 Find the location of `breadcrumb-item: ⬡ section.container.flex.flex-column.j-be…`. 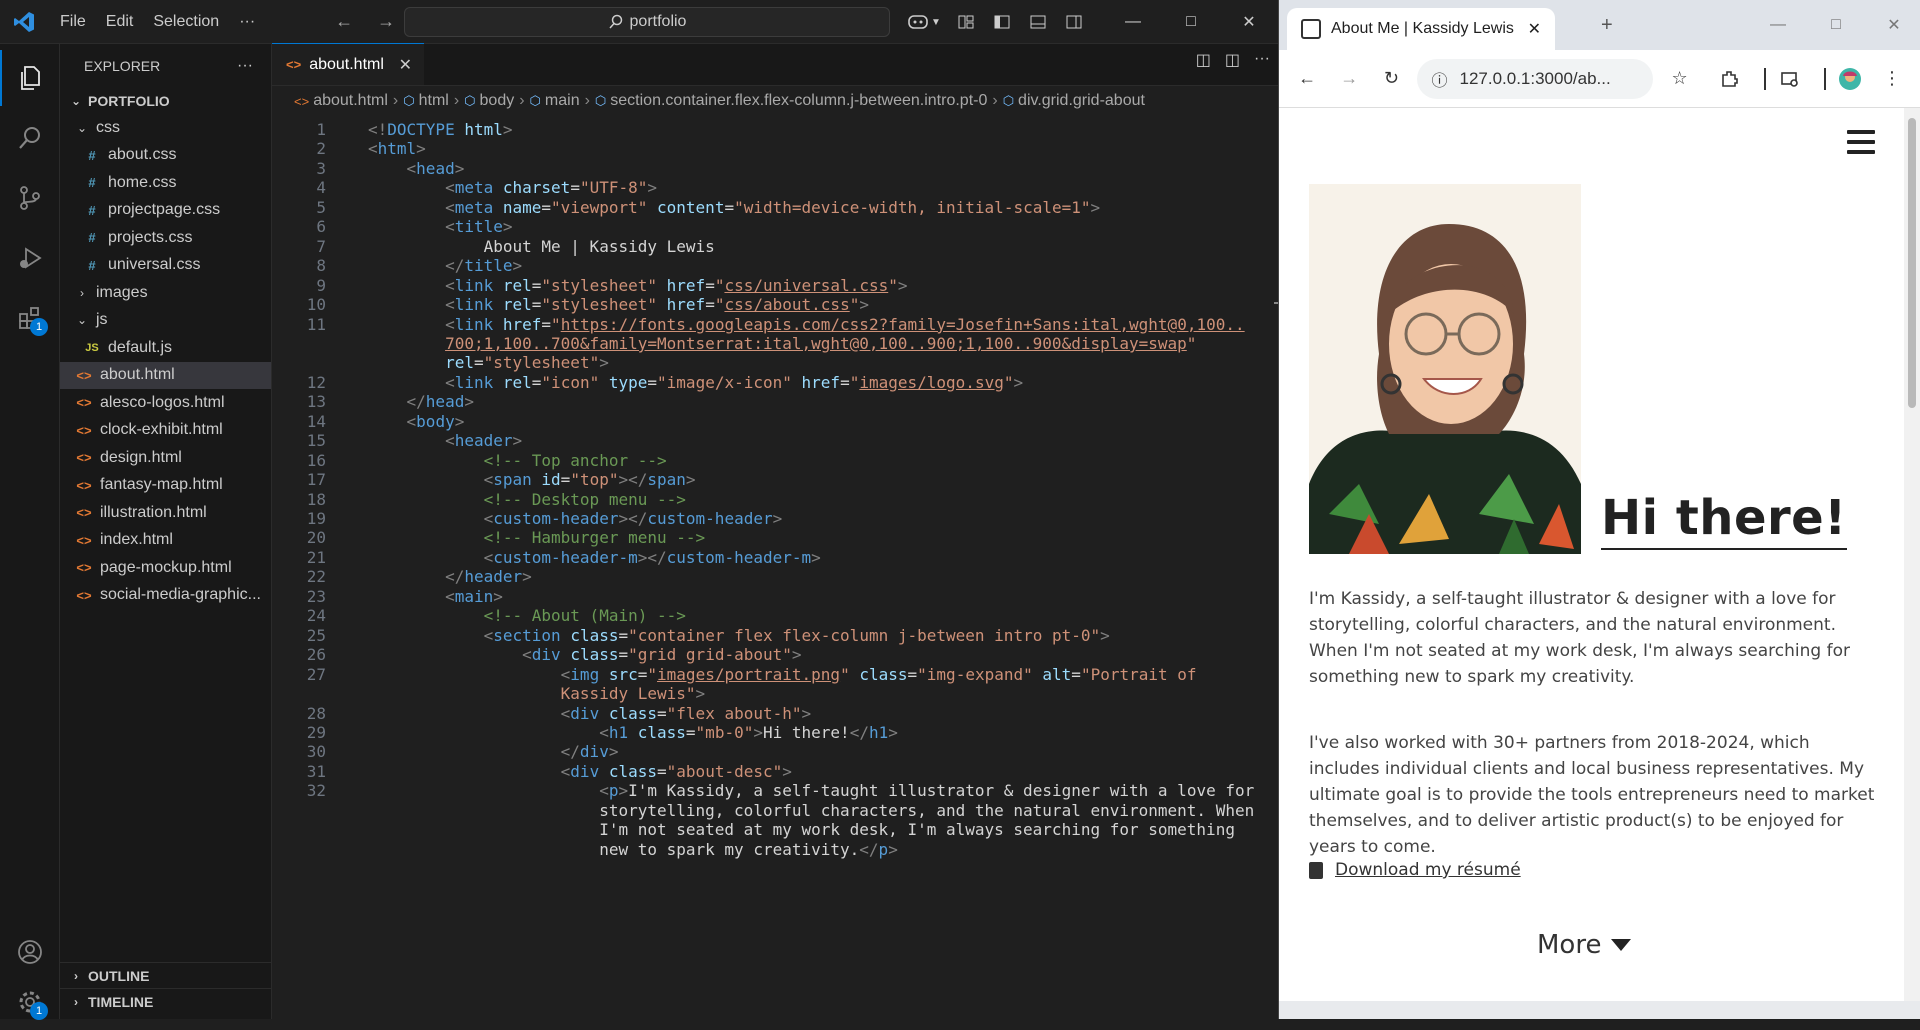

breadcrumb-item: ⬡ section.container.flex.flex-column.j-be… is located at coordinates (791, 101).